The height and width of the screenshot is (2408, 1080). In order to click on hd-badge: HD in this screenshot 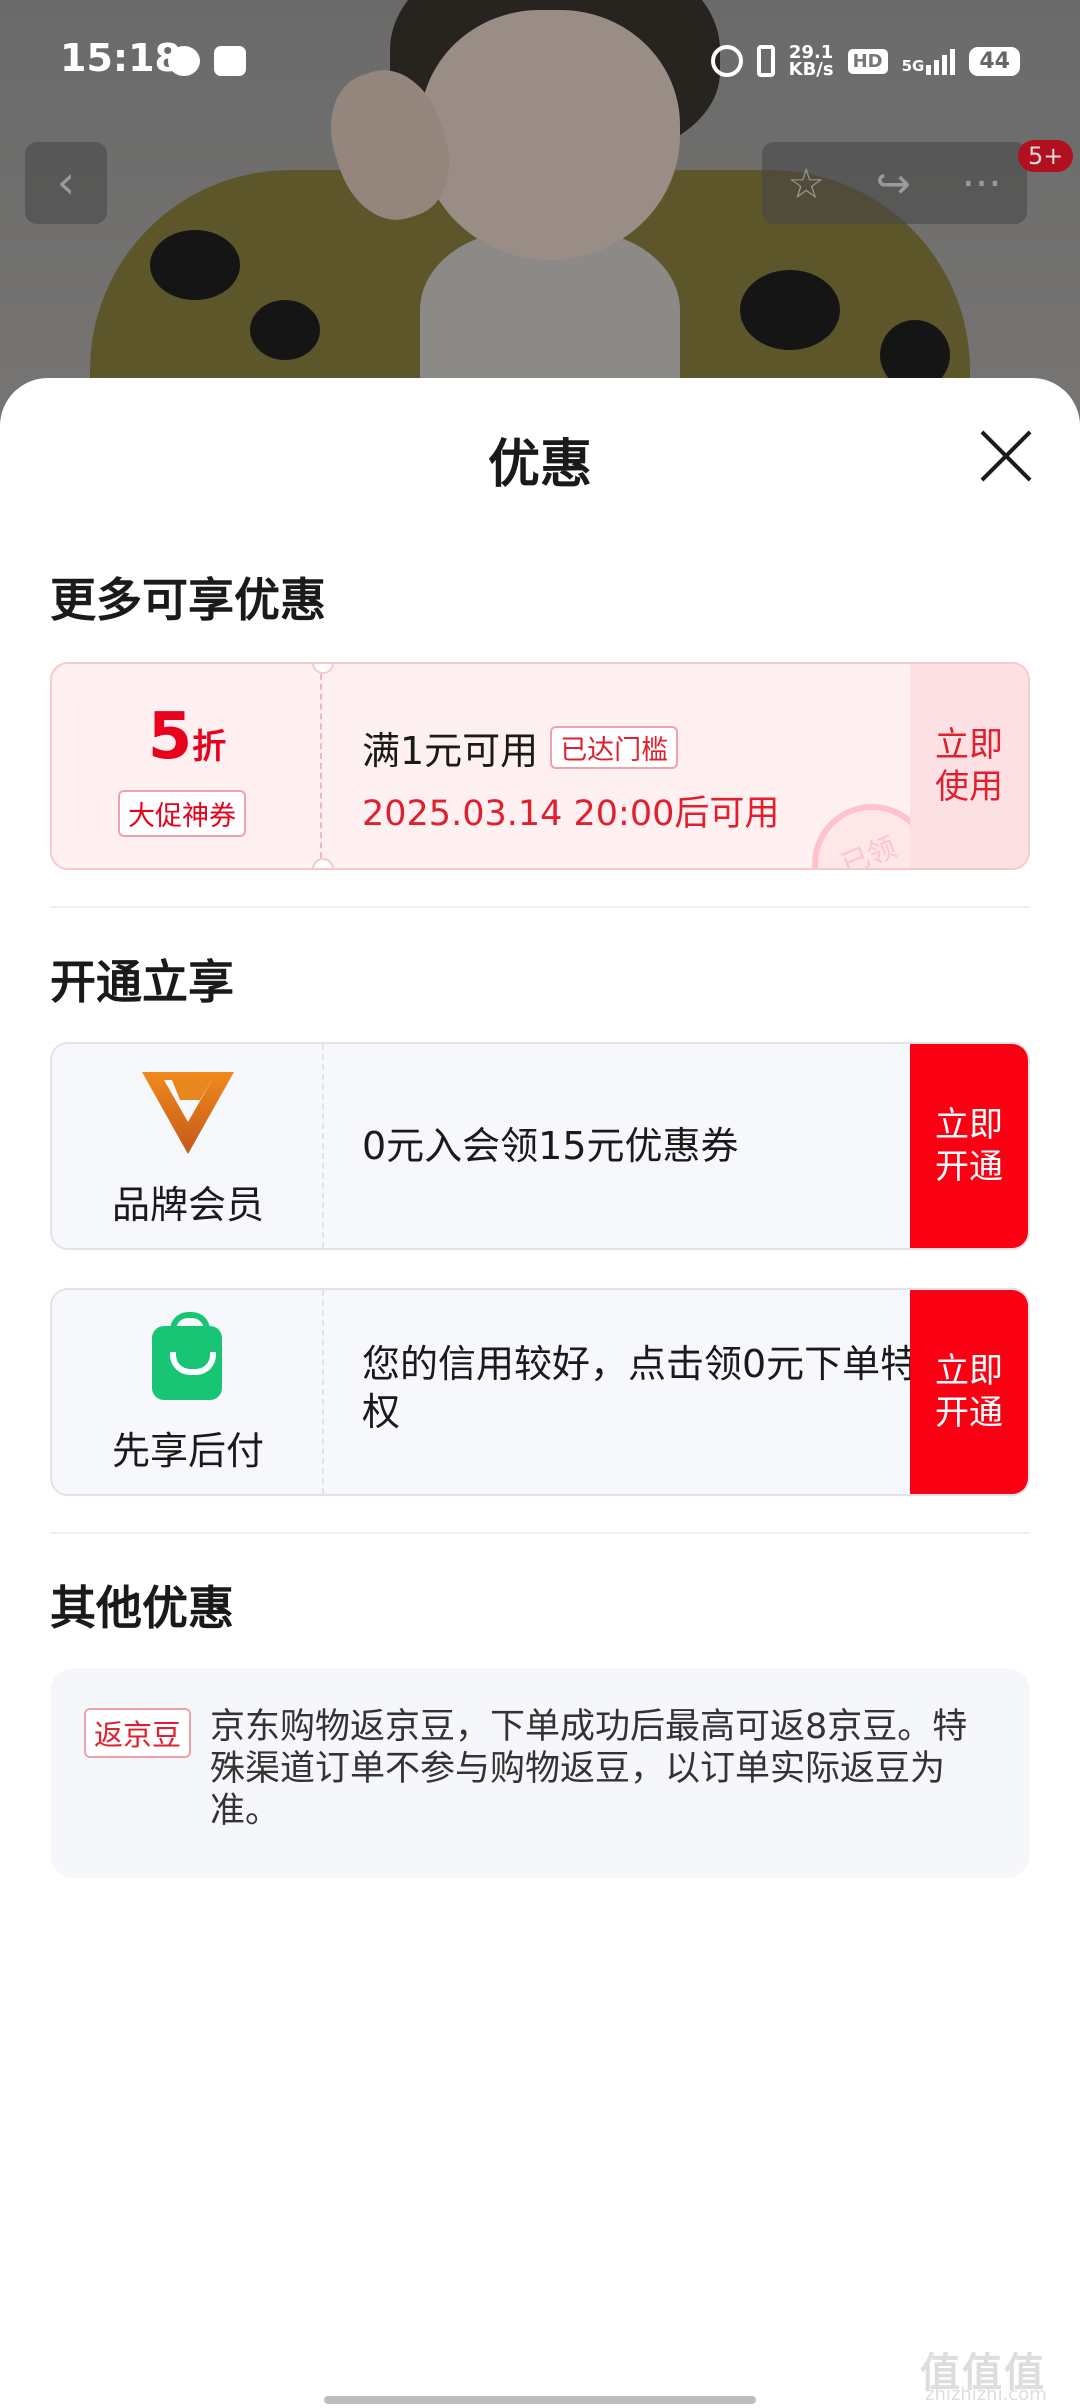, I will do `click(867, 61)`.